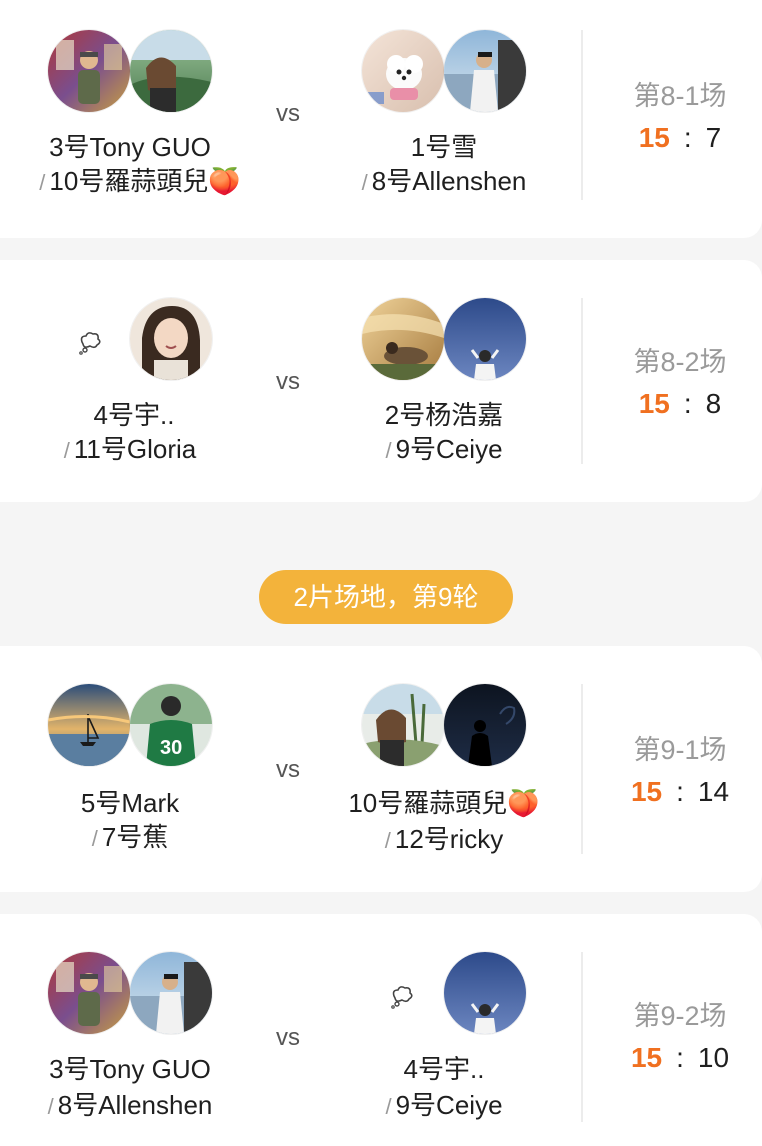 Image resolution: width=762 pixels, height=1146 pixels. I want to click on match-round-label: 第8-2场, so click(680, 362).